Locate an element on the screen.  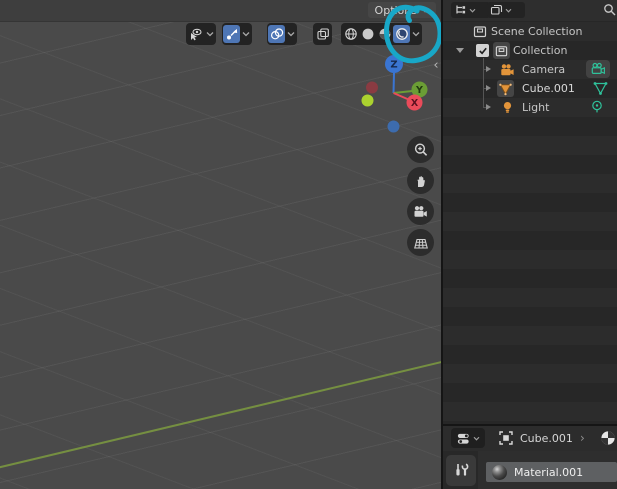
properties-editor: Cube.001 › Material.001 is located at coordinates (530, 457).